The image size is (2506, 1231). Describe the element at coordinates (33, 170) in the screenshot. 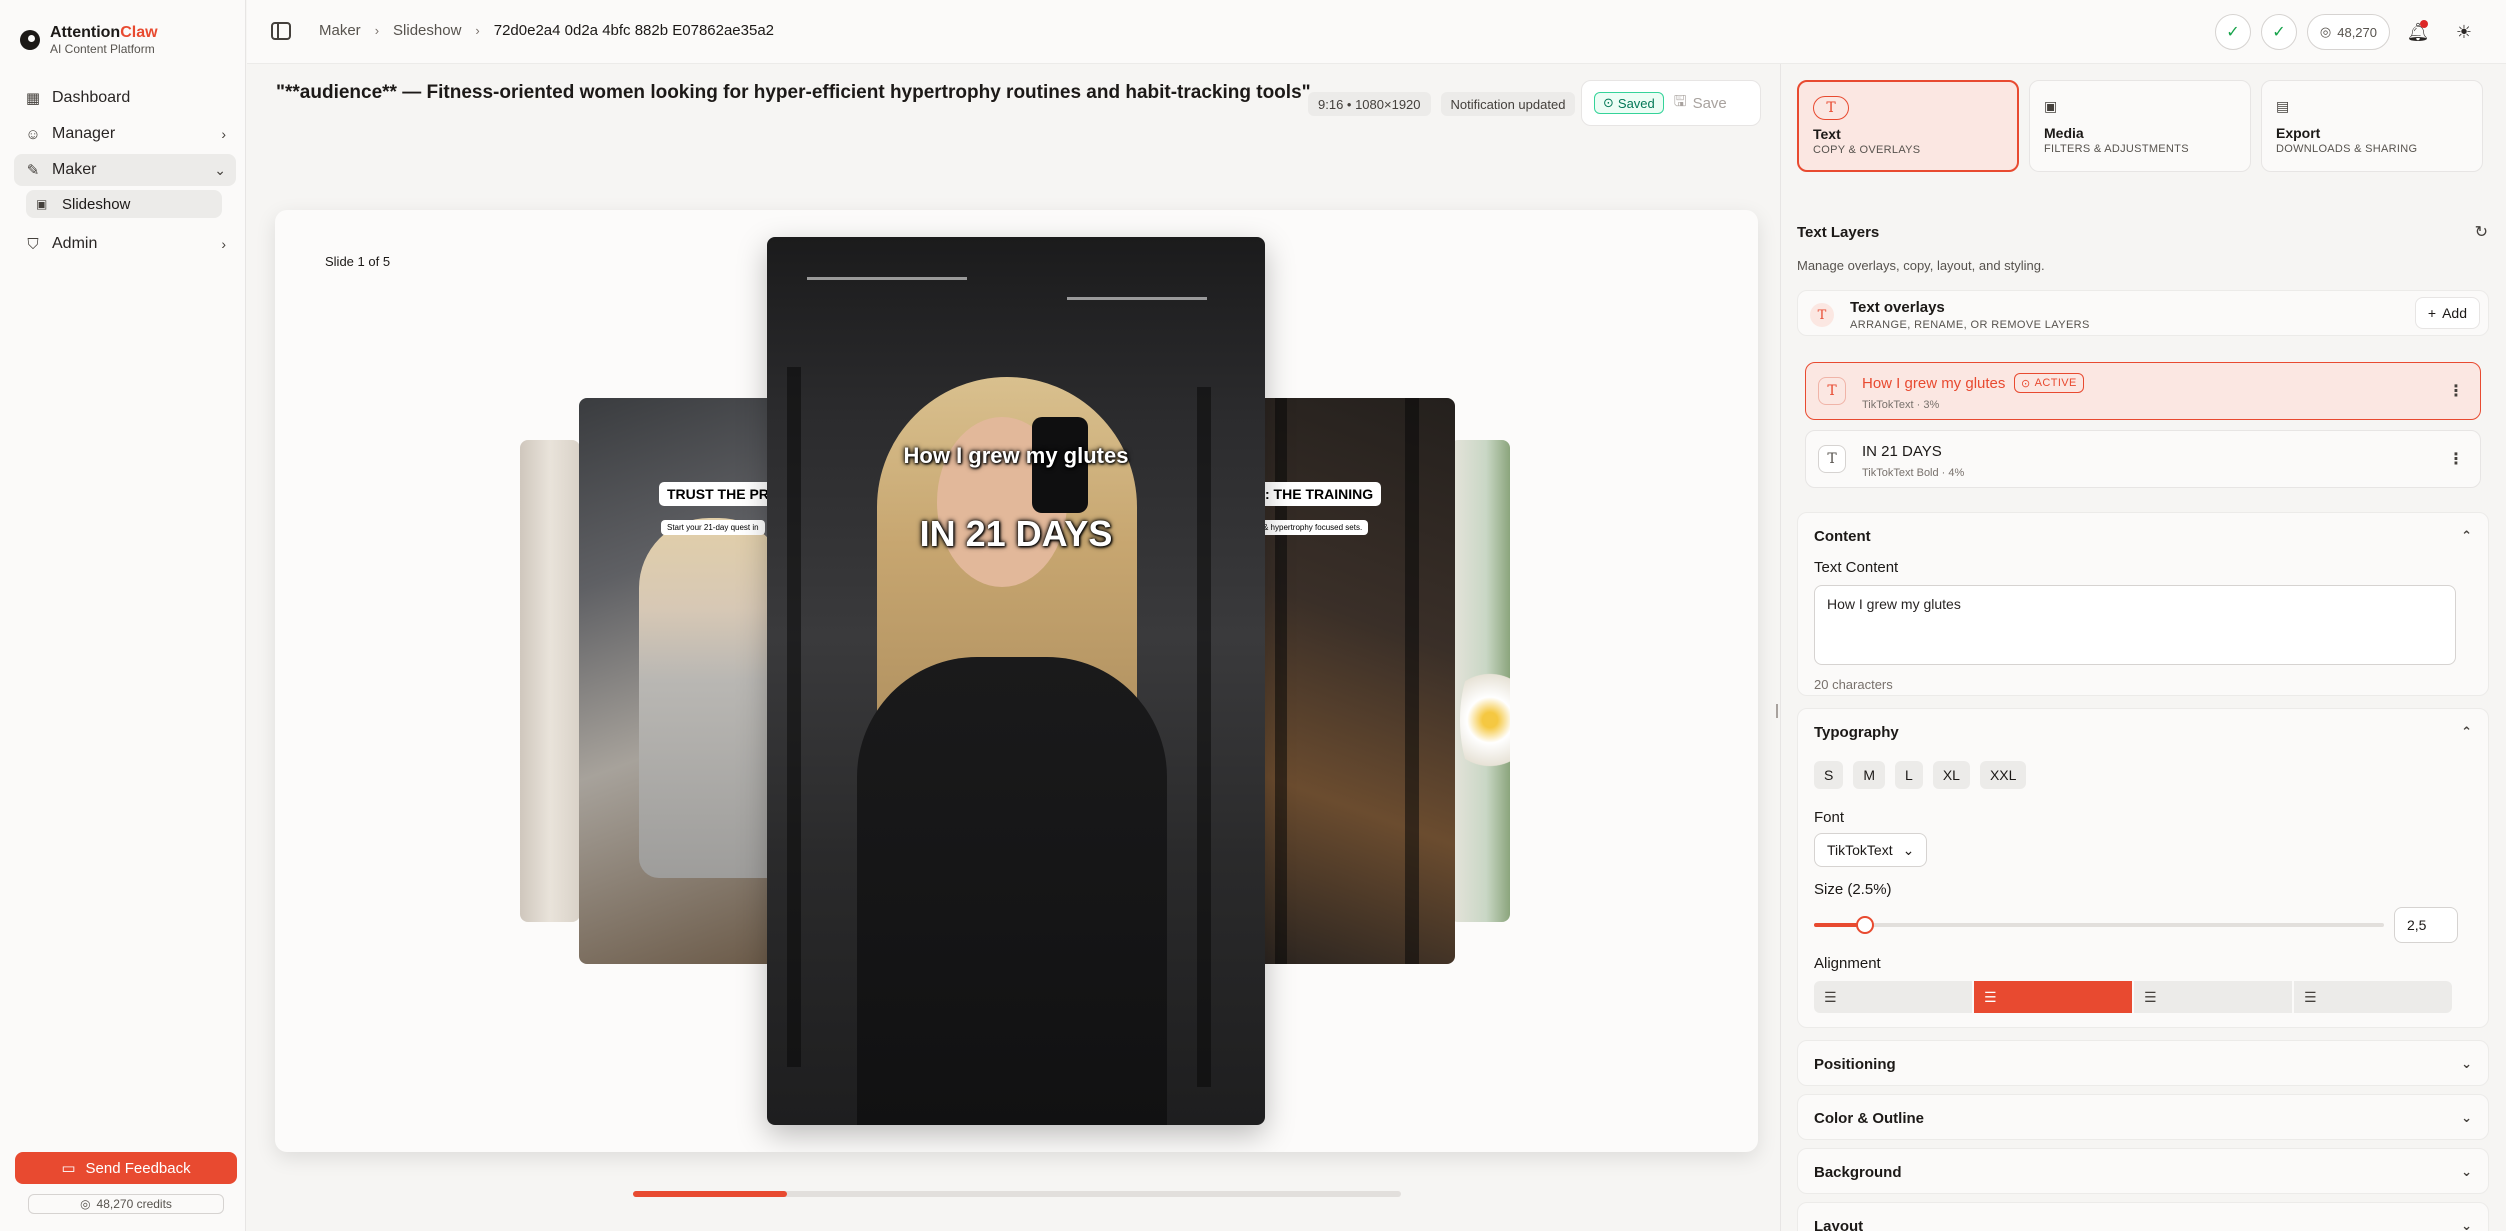

I see `pen-icon: ✎` at that location.